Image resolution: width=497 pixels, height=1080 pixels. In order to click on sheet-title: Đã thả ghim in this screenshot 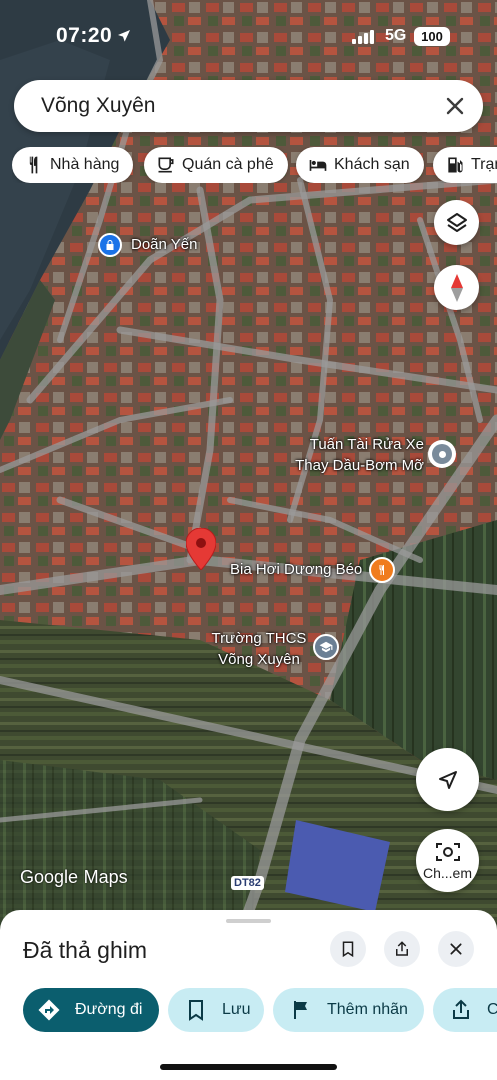, I will do `click(85, 950)`.